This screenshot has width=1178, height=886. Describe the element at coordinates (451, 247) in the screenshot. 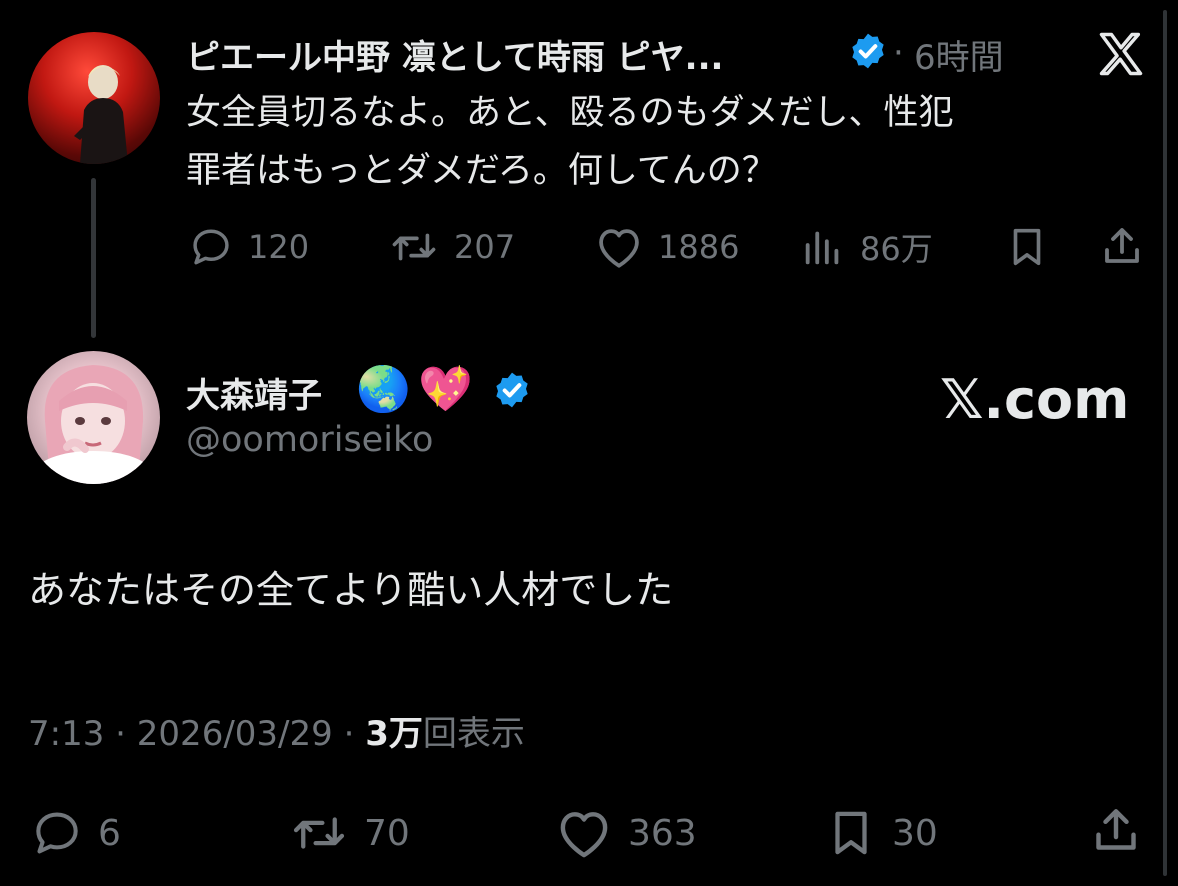

I see `quoted-retweet-button: 207` at that location.